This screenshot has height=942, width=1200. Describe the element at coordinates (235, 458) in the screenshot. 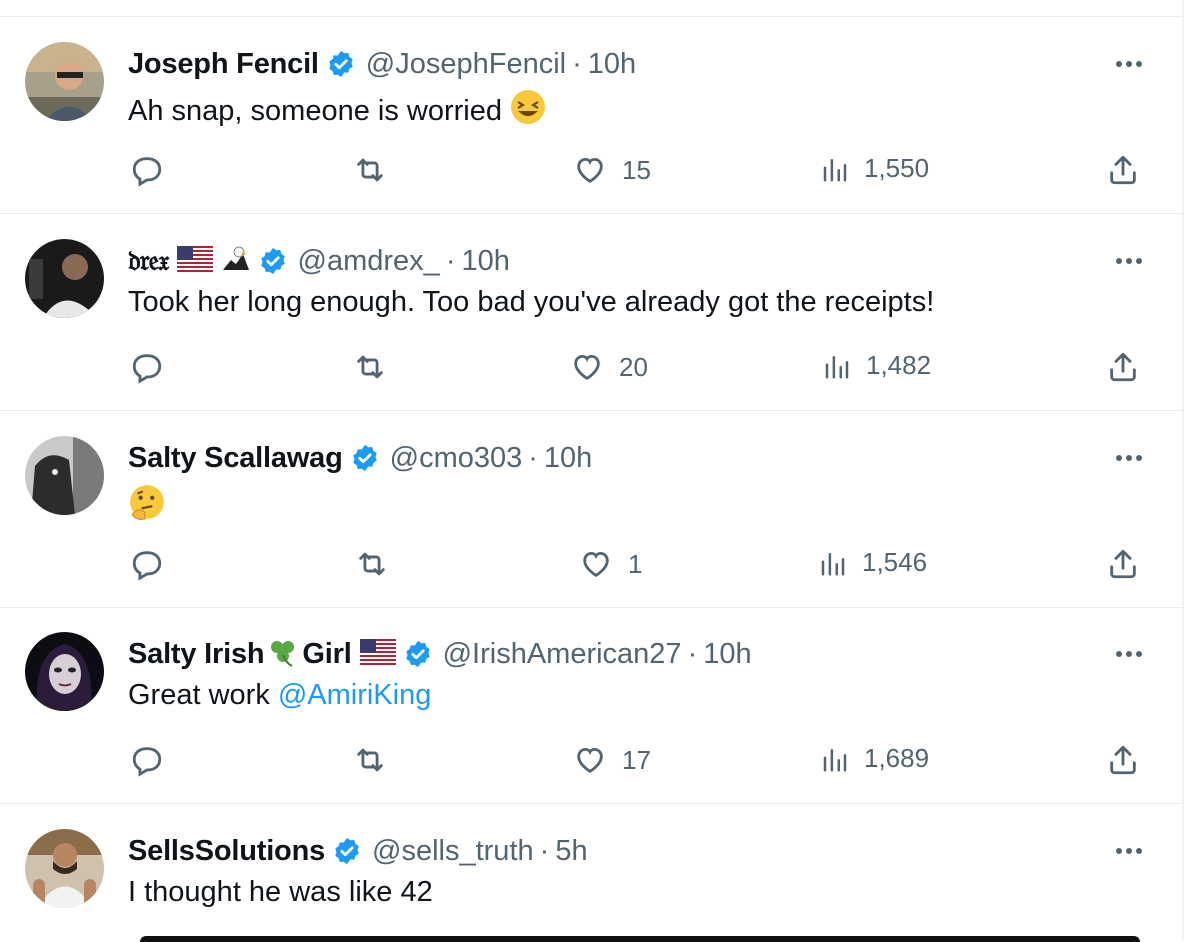

I see `display-name: Salty Scallawag` at that location.